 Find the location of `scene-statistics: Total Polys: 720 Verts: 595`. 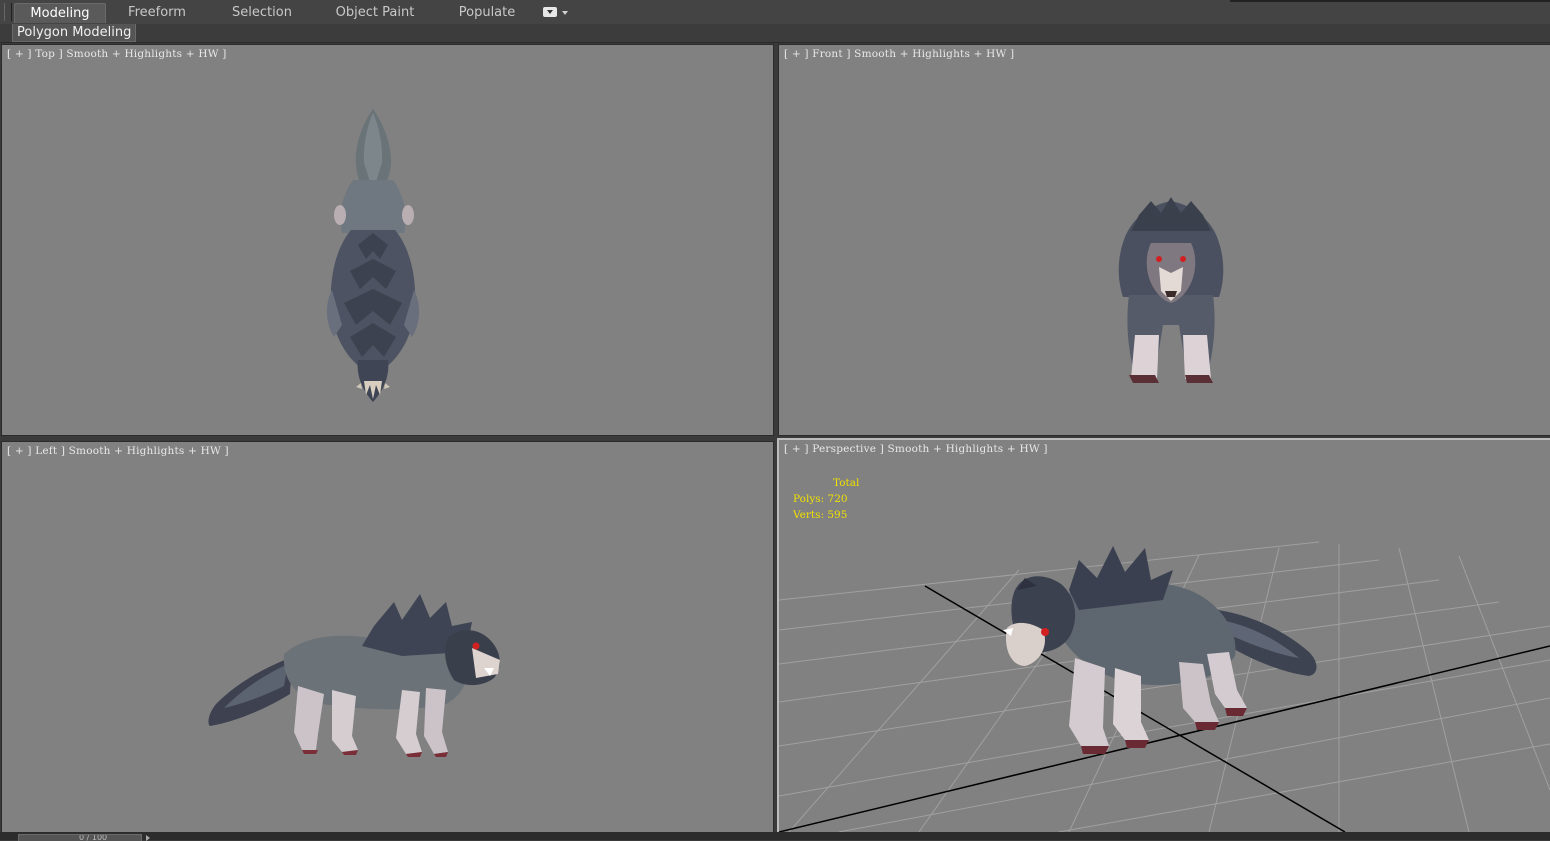

scene-statistics: Total Polys: 720 Verts: 595 is located at coordinates (826, 499).